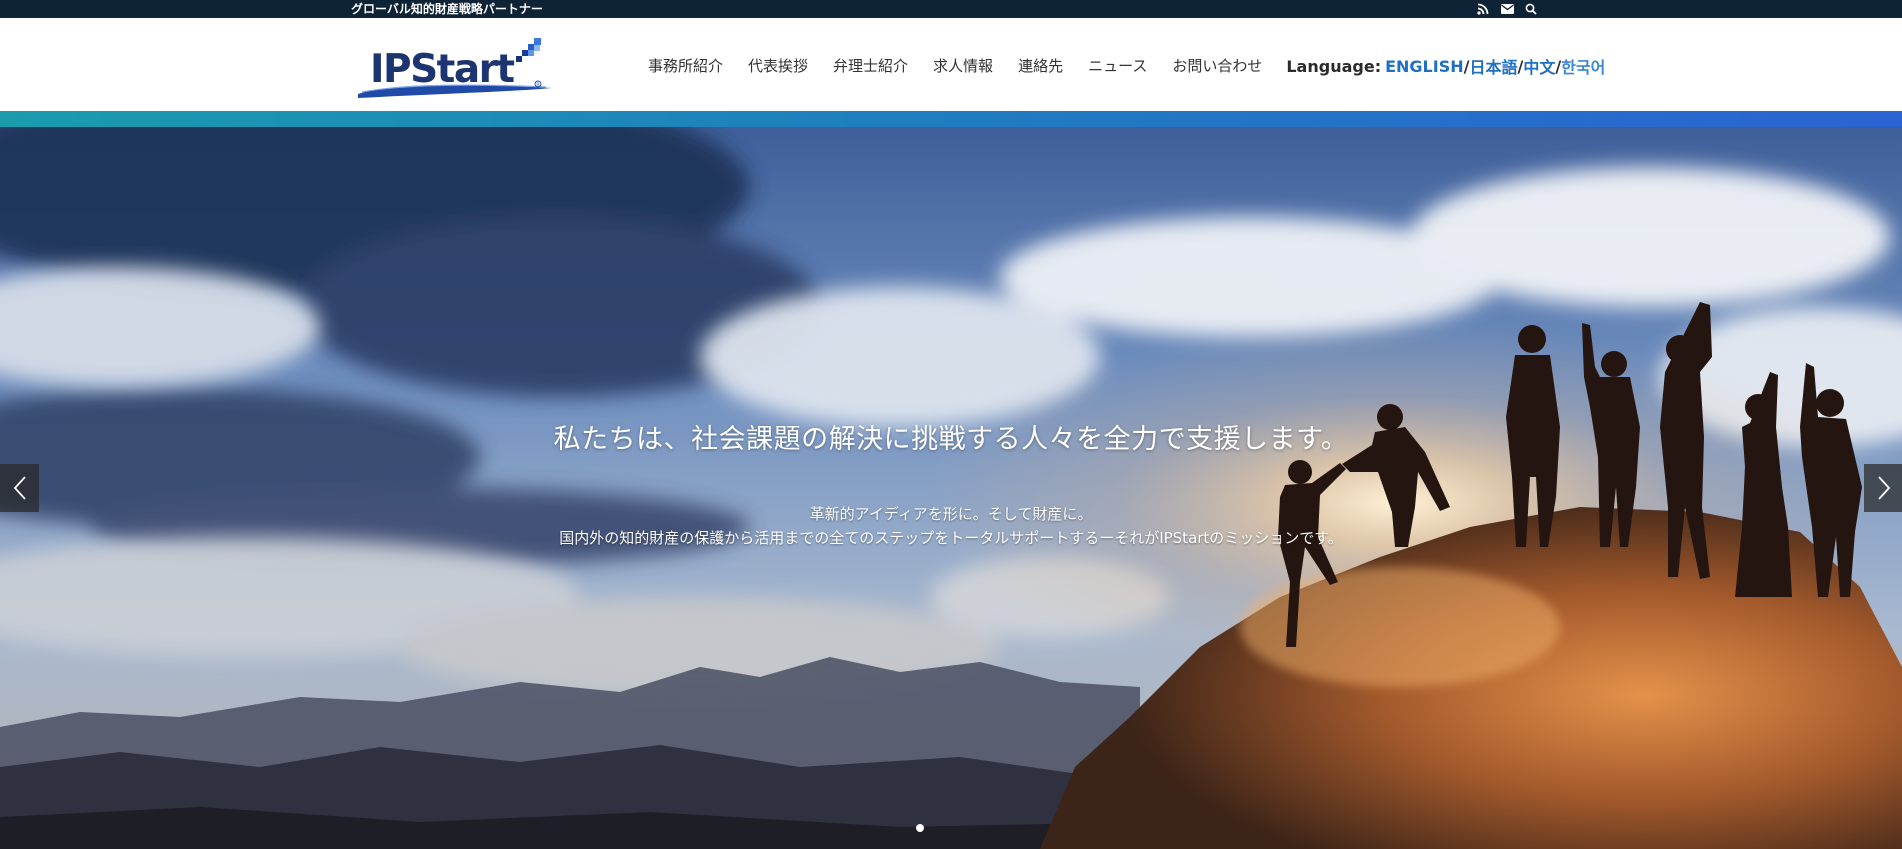 This screenshot has height=849, width=1902. Describe the element at coordinates (685, 66) in the screenshot. I see `nav-item-office: 事務所紹介` at that location.